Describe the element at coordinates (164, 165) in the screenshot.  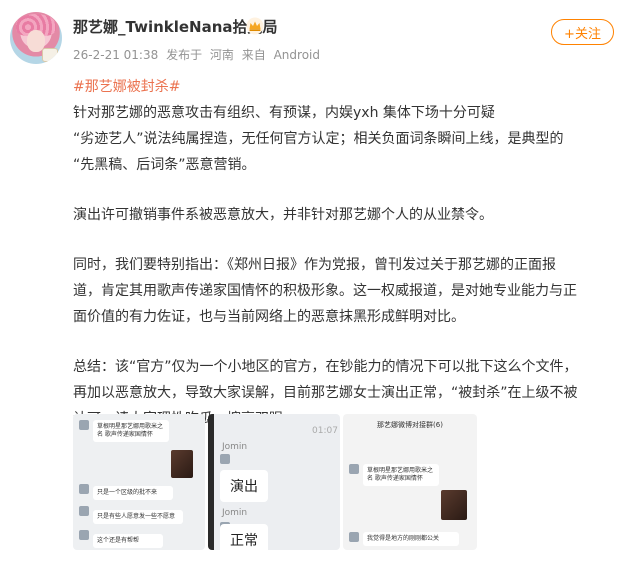
I see `post-line: “先黑稿、后词条”恶意营销。` at that location.